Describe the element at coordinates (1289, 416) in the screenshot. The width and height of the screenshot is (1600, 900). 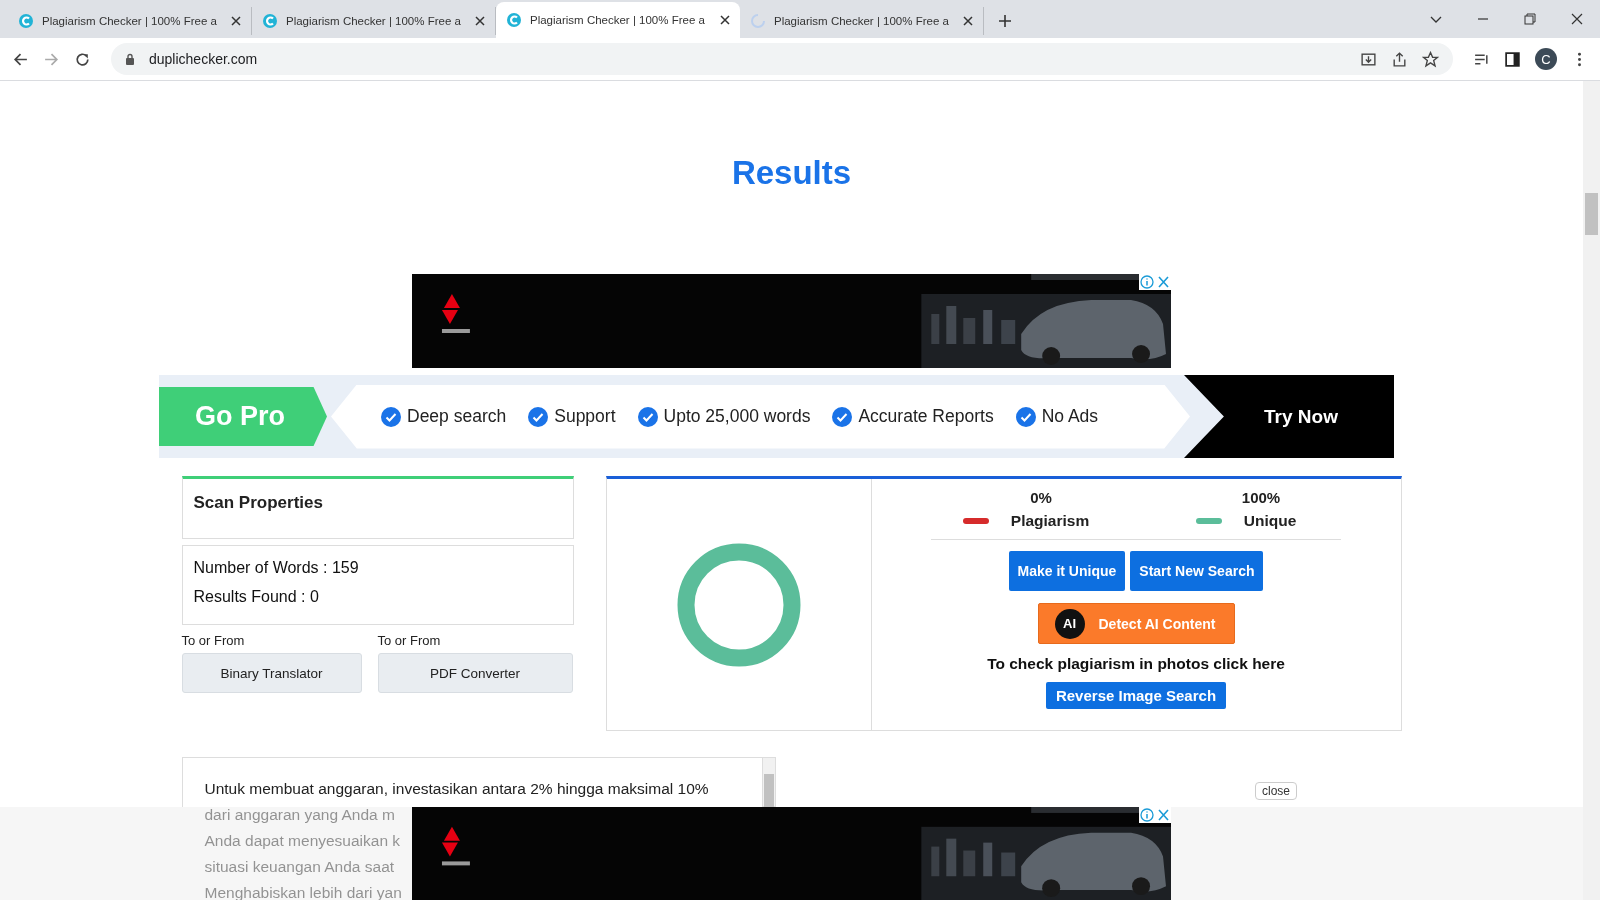
I see `try-now-button: Try Now` at that location.